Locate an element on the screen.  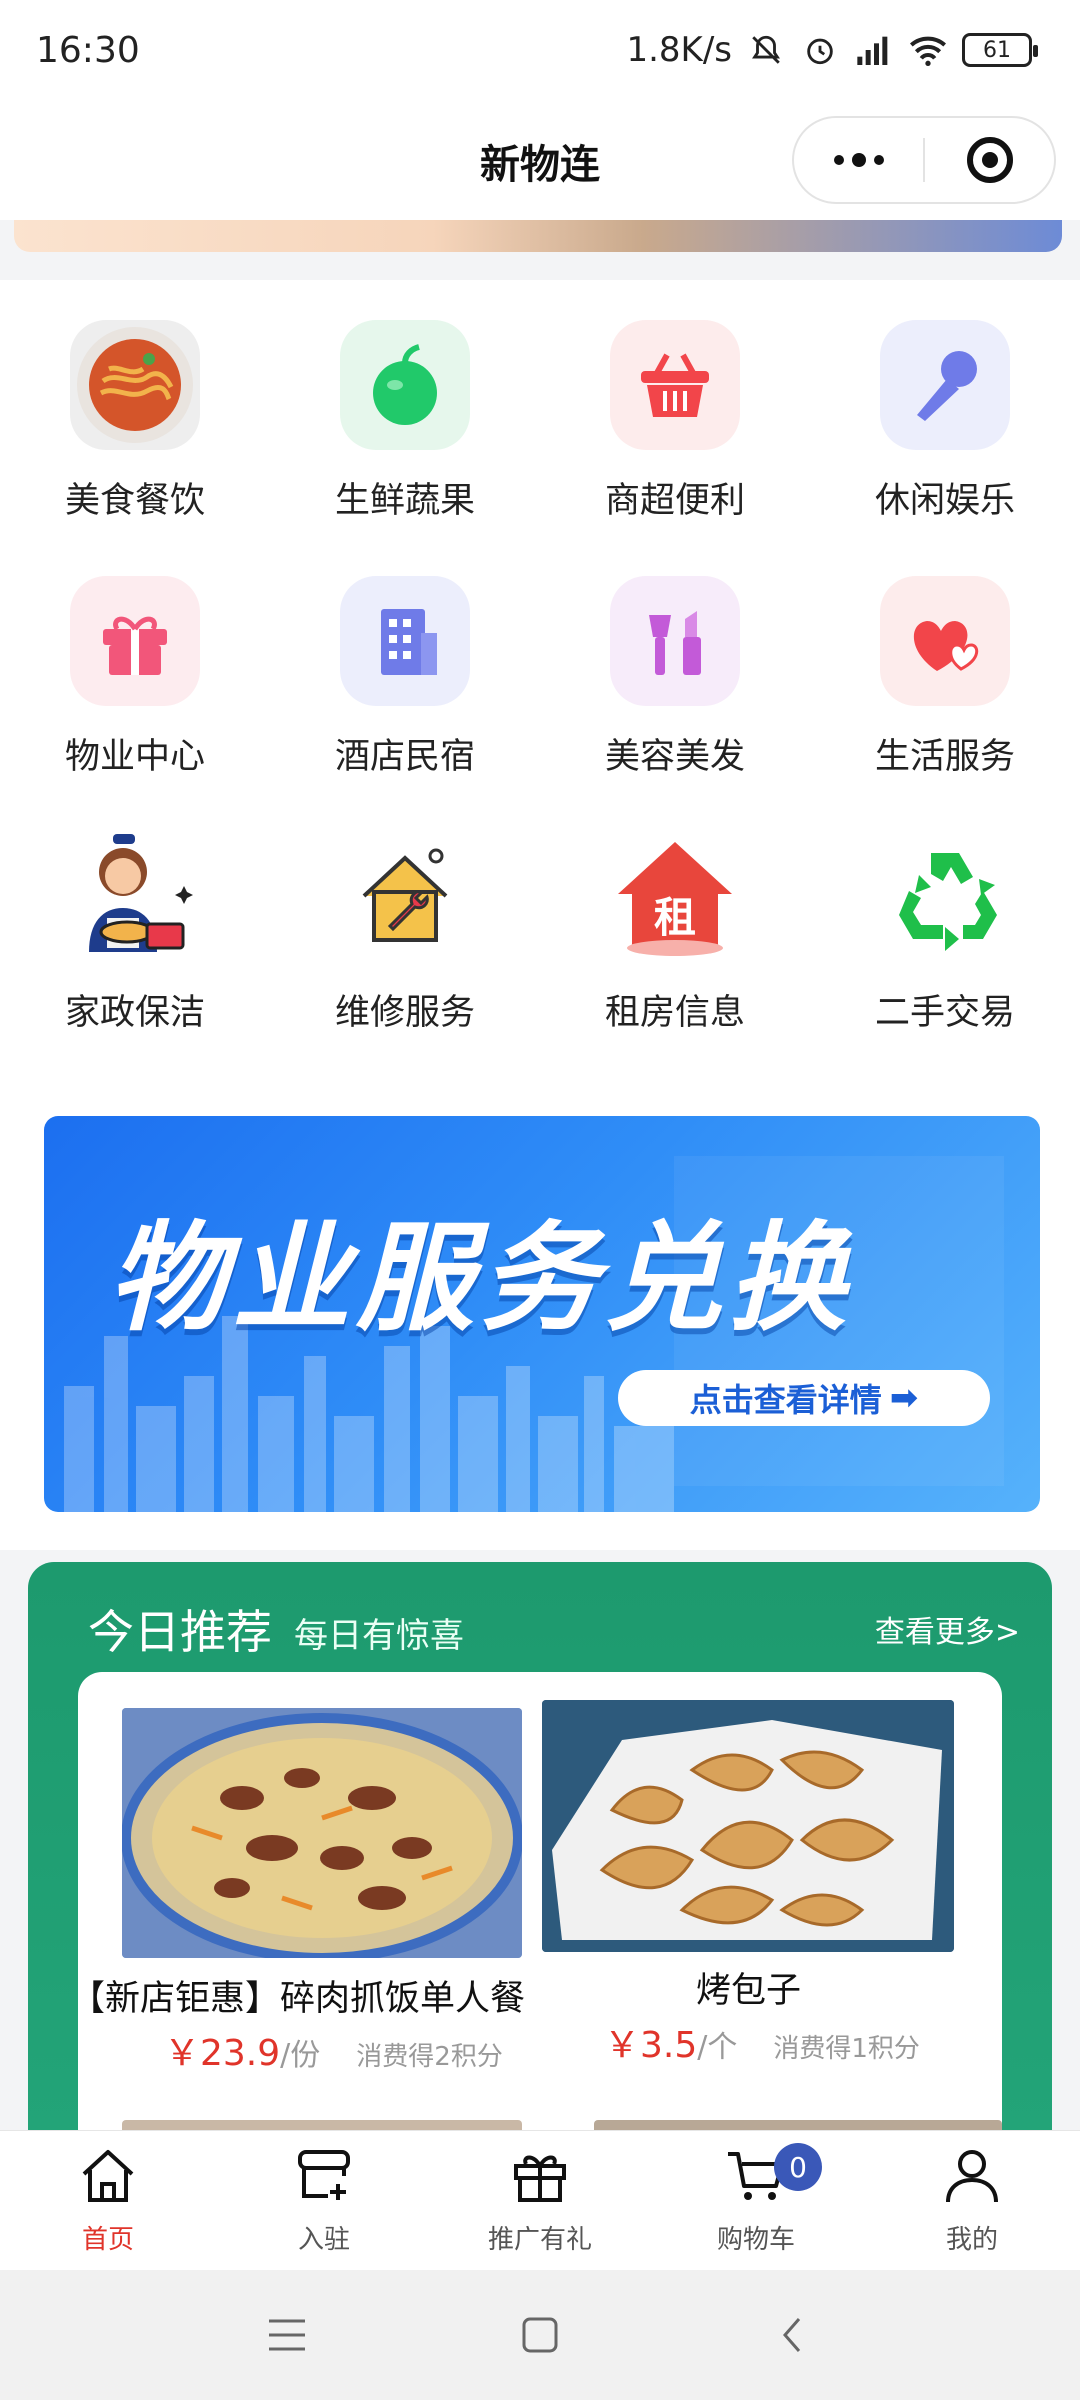
square-icon is located at coordinates (540, 2335).